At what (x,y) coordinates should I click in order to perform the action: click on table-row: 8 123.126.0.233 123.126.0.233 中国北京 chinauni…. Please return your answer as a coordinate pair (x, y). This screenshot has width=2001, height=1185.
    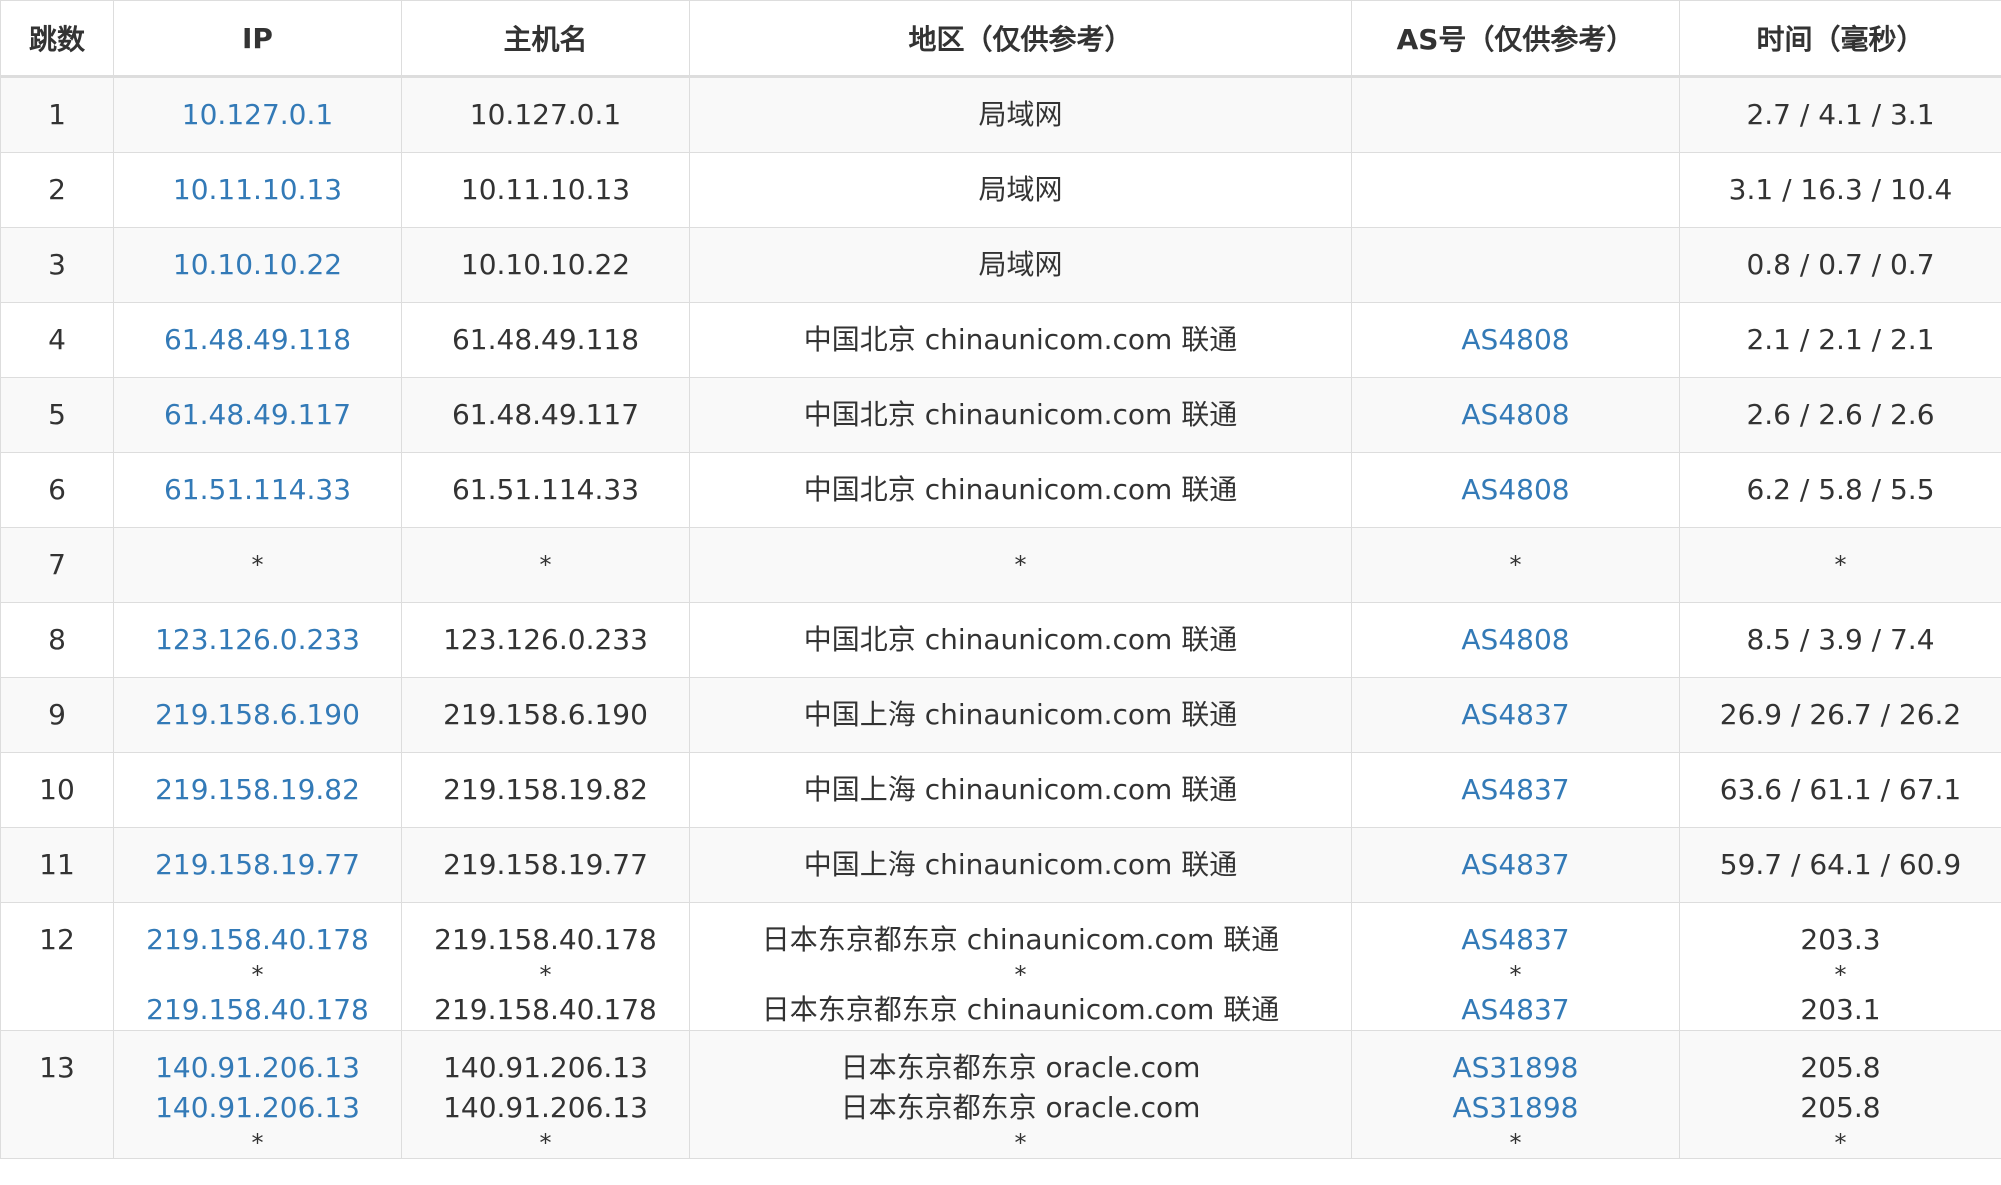
    Looking at the image, I should click on (1000, 640).